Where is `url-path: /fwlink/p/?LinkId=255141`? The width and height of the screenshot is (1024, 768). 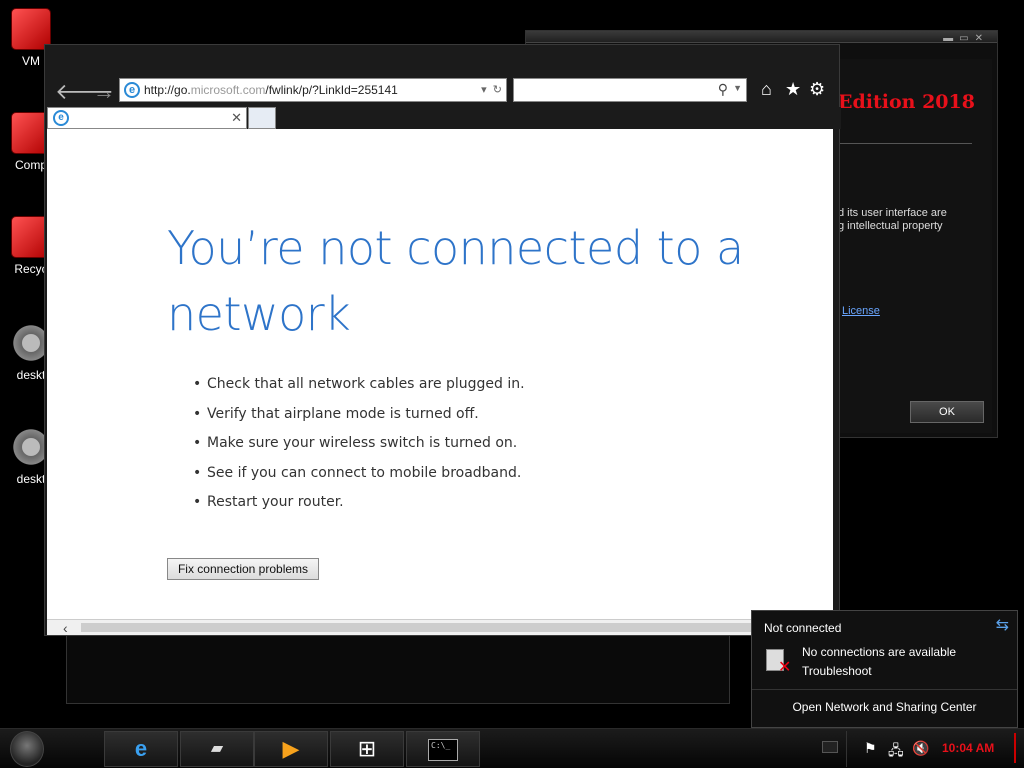 url-path: /fwlink/p/?LinkId=255141 is located at coordinates (331, 90).